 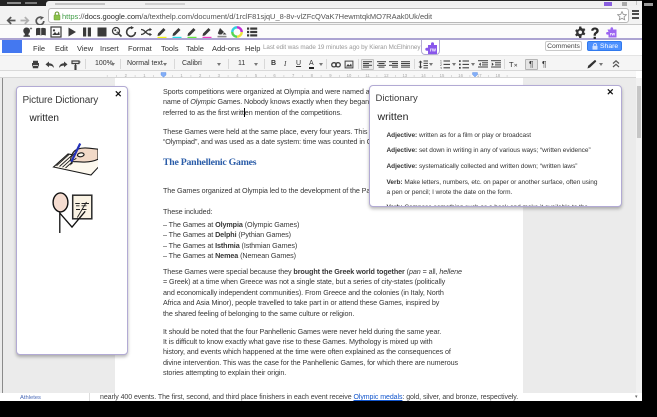 What do you see at coordinates (441, 67) in the screenshot?
I see `svg-text: 3` at bounding box center [441, 67].